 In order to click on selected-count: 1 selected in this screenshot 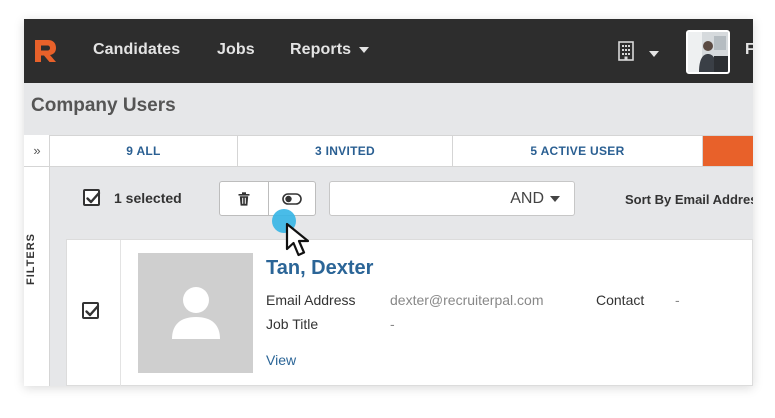, I will do `click(148, 198)`.